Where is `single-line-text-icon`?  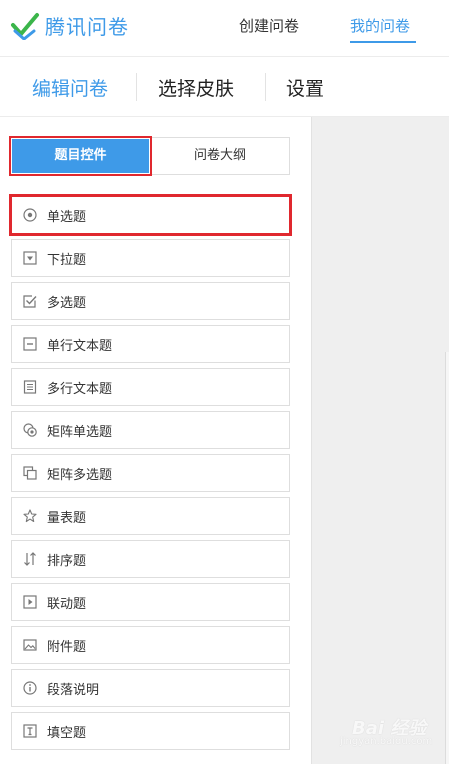 single-line-text-icon is located at coordinates (30, 344).